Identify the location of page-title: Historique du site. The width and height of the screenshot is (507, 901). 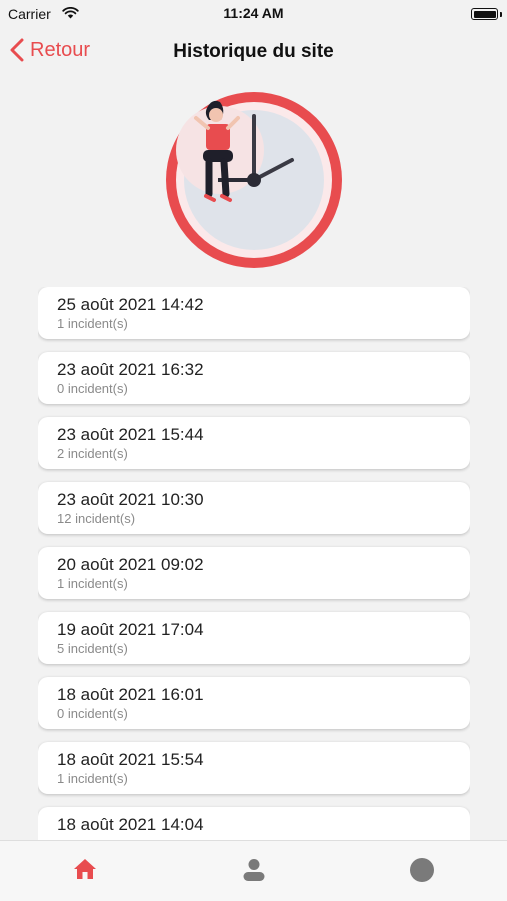
(253, 51).